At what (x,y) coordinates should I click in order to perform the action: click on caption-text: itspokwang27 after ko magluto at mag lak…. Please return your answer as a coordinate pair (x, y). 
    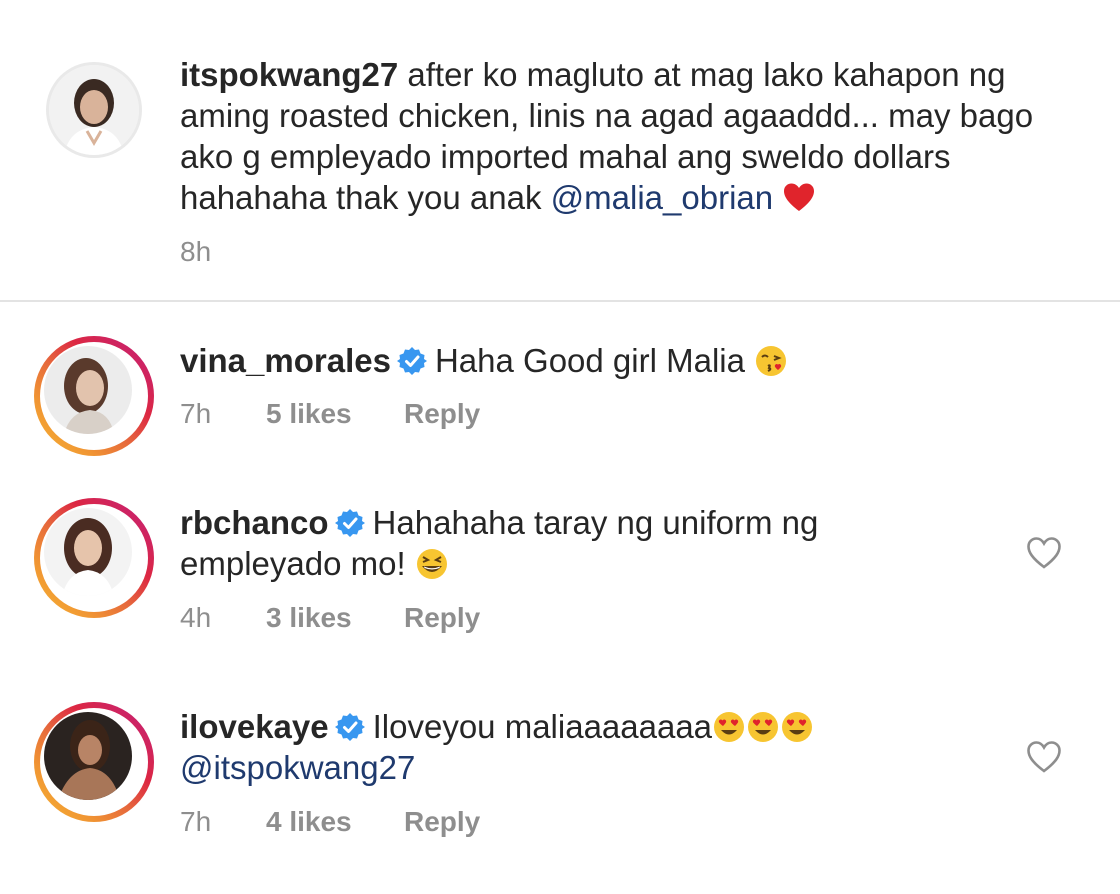
    Looking at the image, I should click on (630, 136).